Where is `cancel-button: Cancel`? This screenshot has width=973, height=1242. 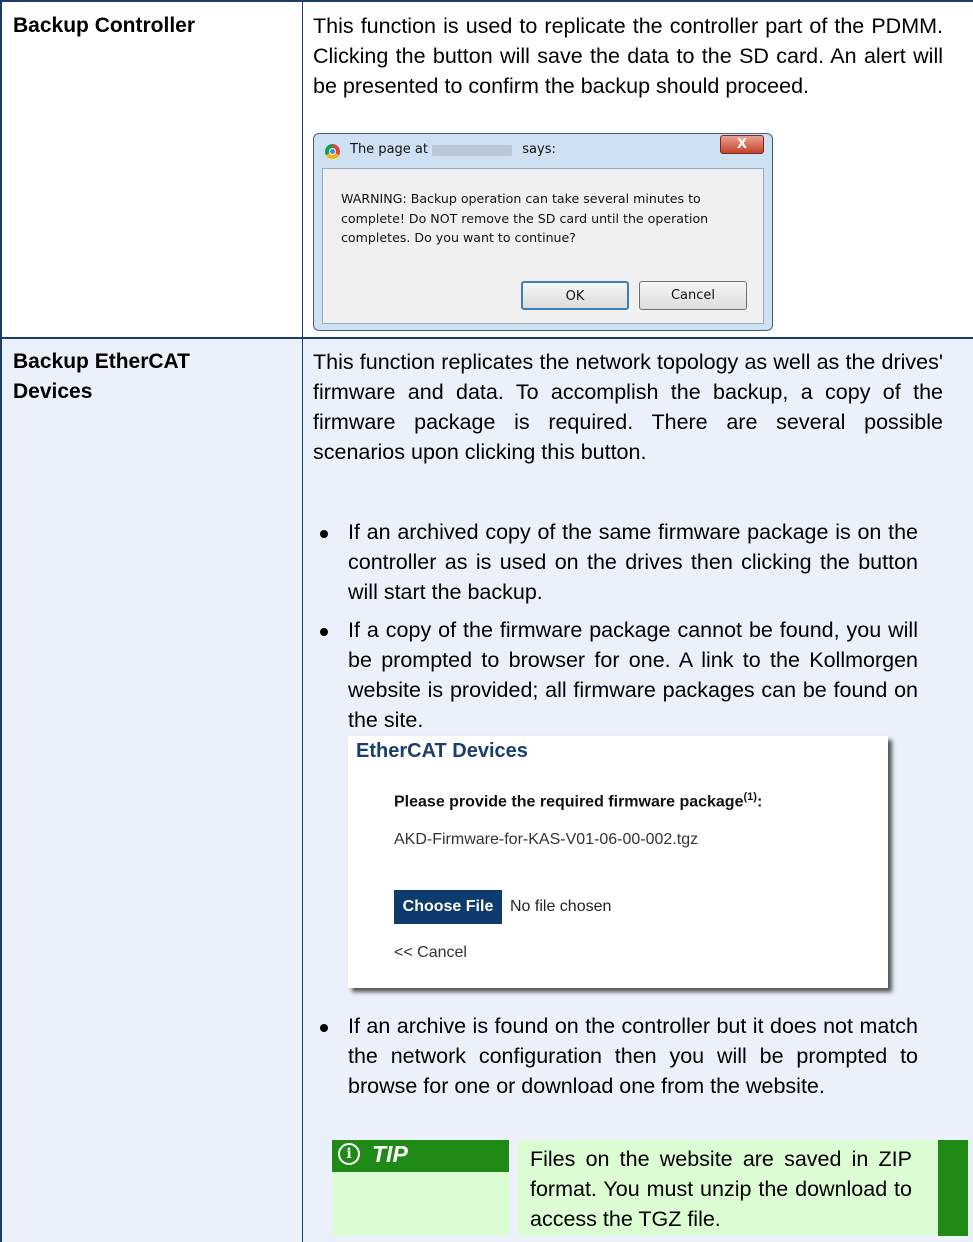
cancel-button: Cancel is located at coordinates (693, 295).